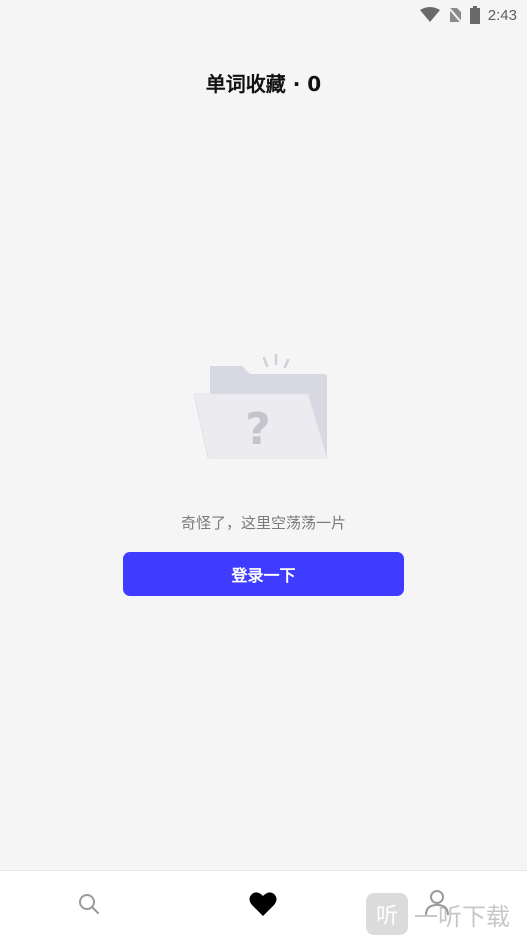 The height and width of the screenshot is (936, 527). I want to click on watermark-text: 一听下载, so click(462, 917).